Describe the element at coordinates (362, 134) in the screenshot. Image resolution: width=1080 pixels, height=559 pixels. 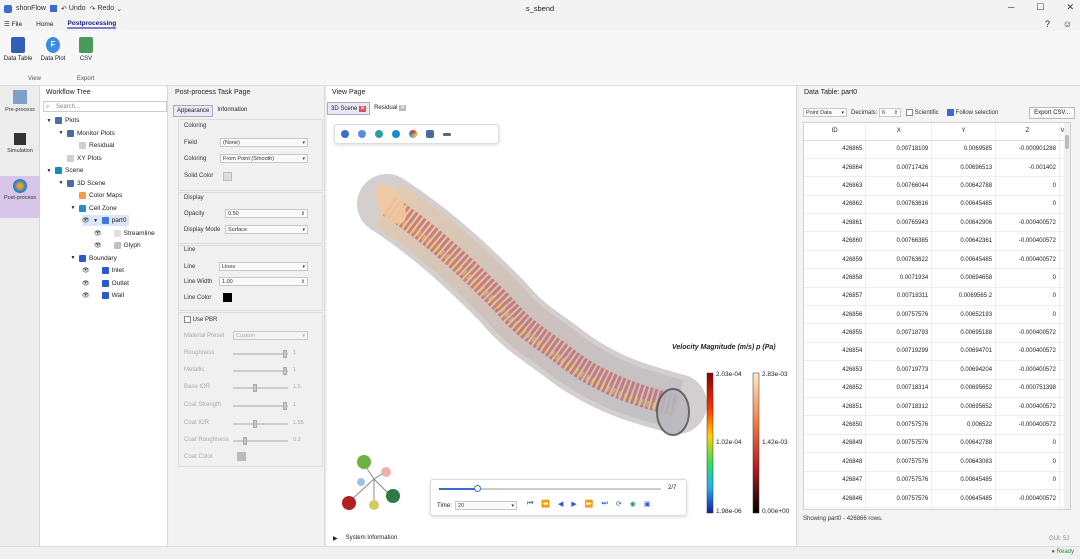
I see `zoom-icon` at that location.